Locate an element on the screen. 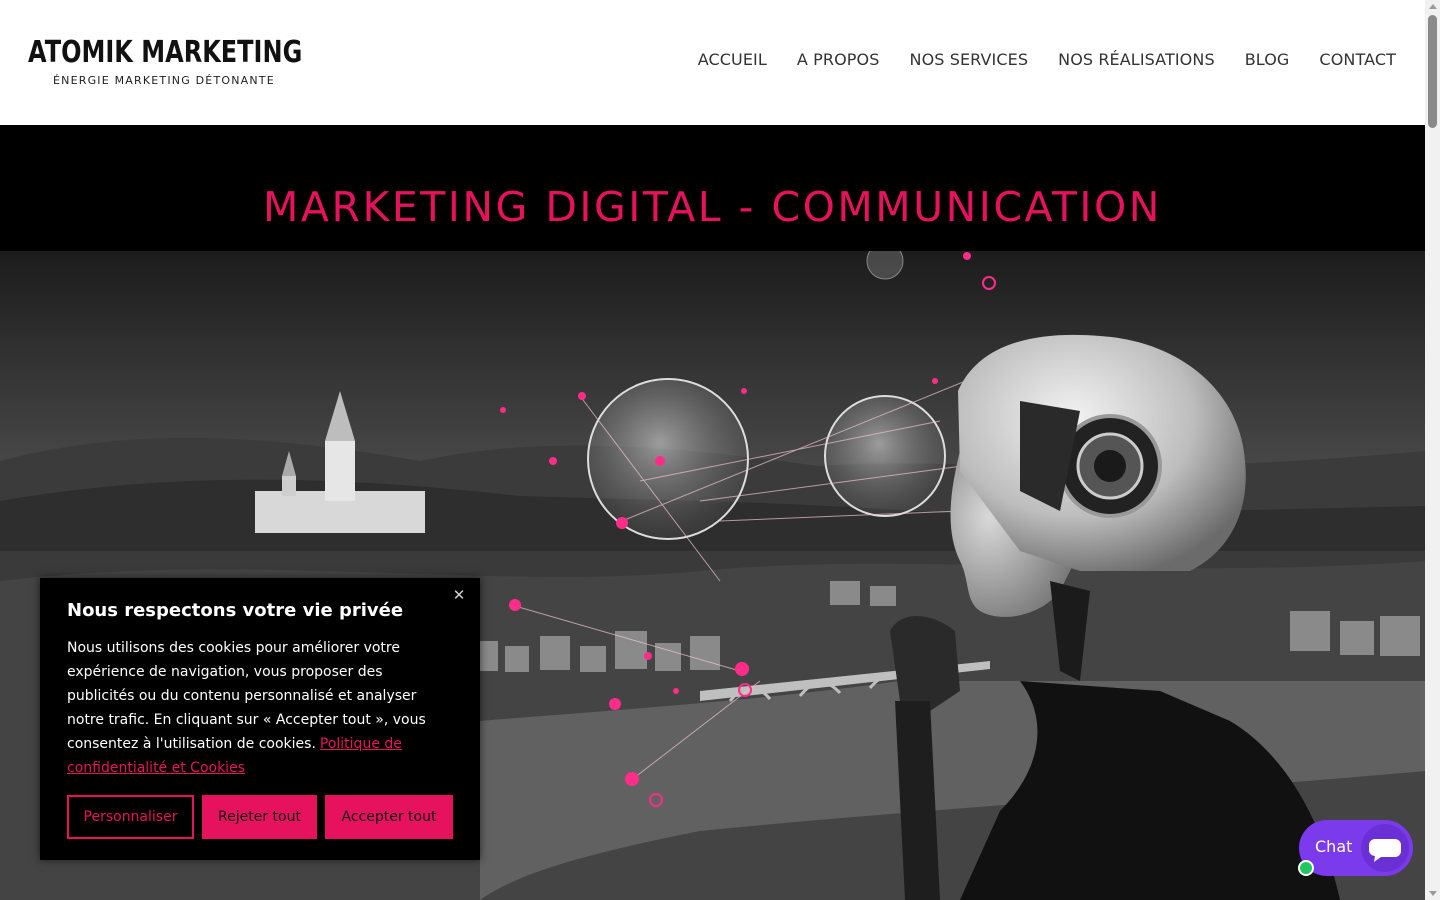  hero-title-band: MARKETING DIGITAL - COMMUNICATION is located at coordinates (712, 188).